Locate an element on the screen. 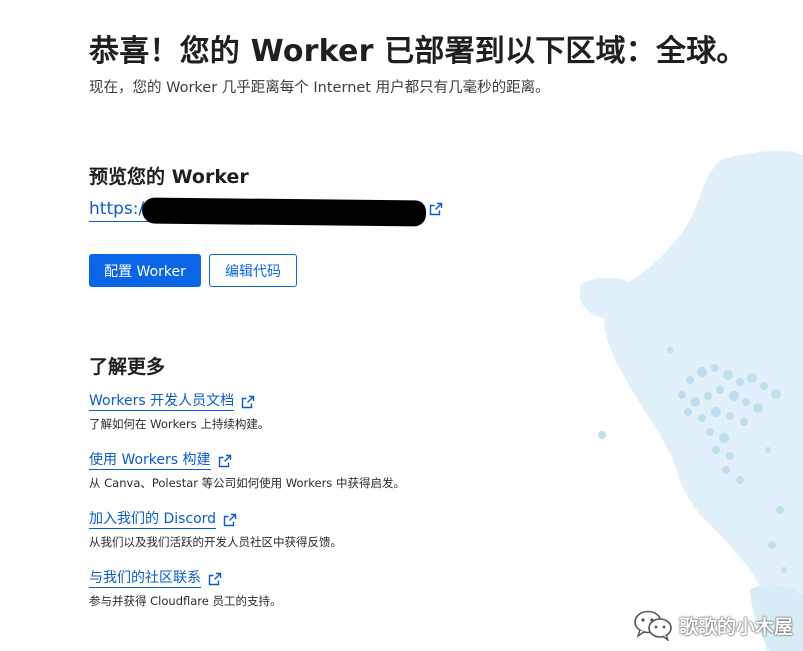 The width and height of the screenshot is (803, 651). resource-description: 参与并获得 Cloudflare 员工的支持。 is located at coordinates (185, 601).